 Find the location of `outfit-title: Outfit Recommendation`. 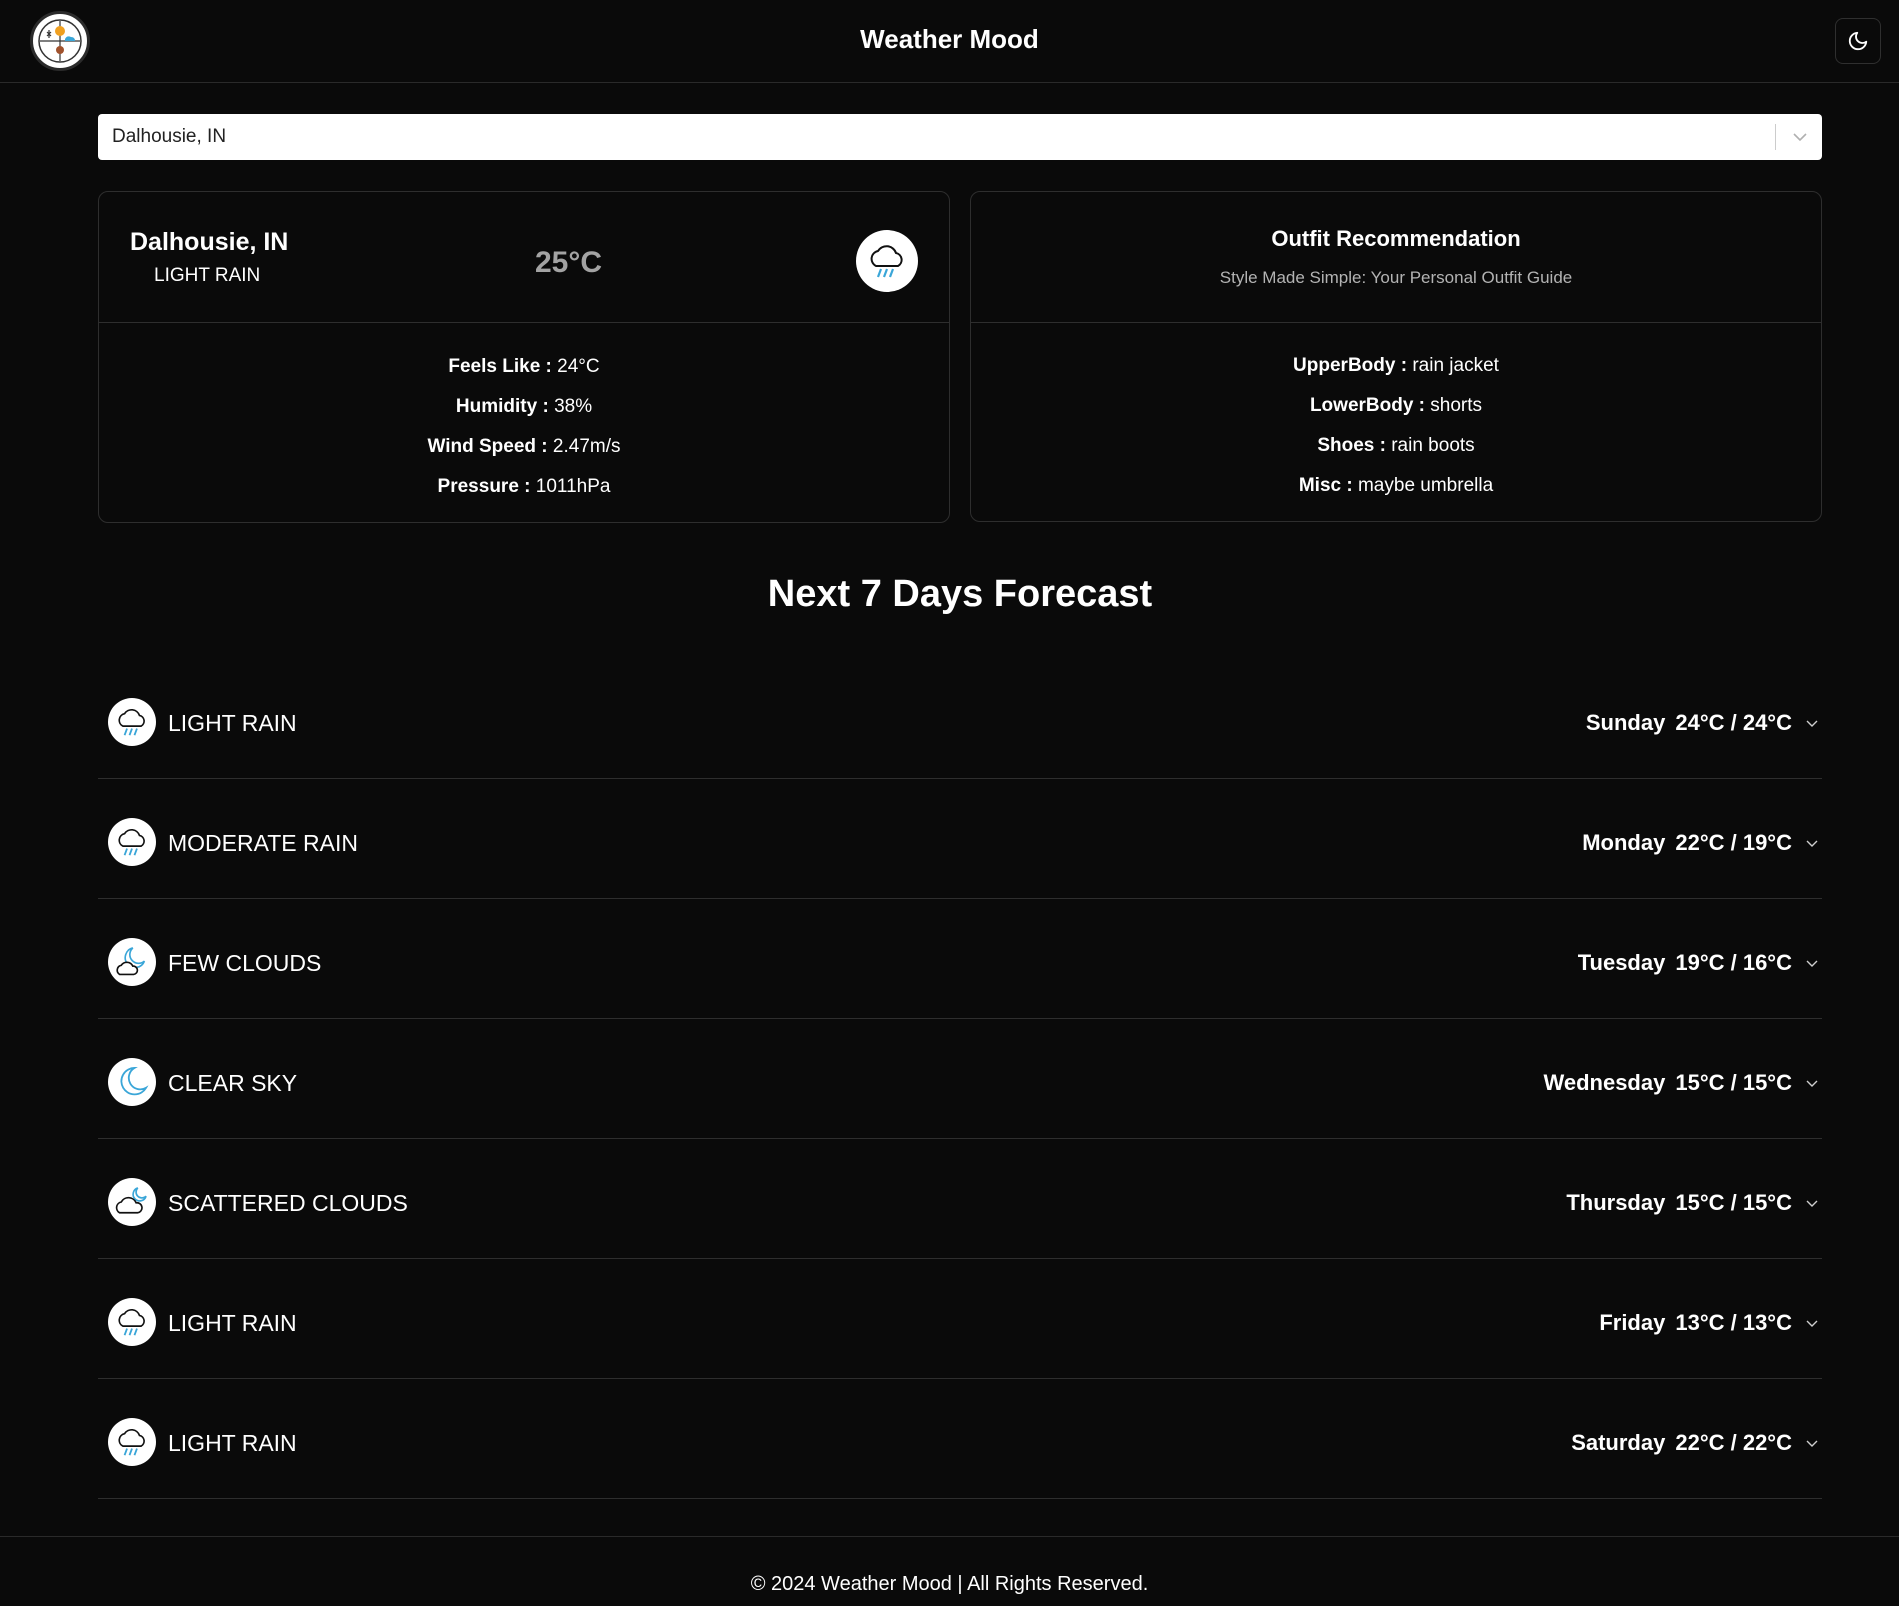

outfit-title: Outfit Recommendation is located at coordinates (1396, 238).